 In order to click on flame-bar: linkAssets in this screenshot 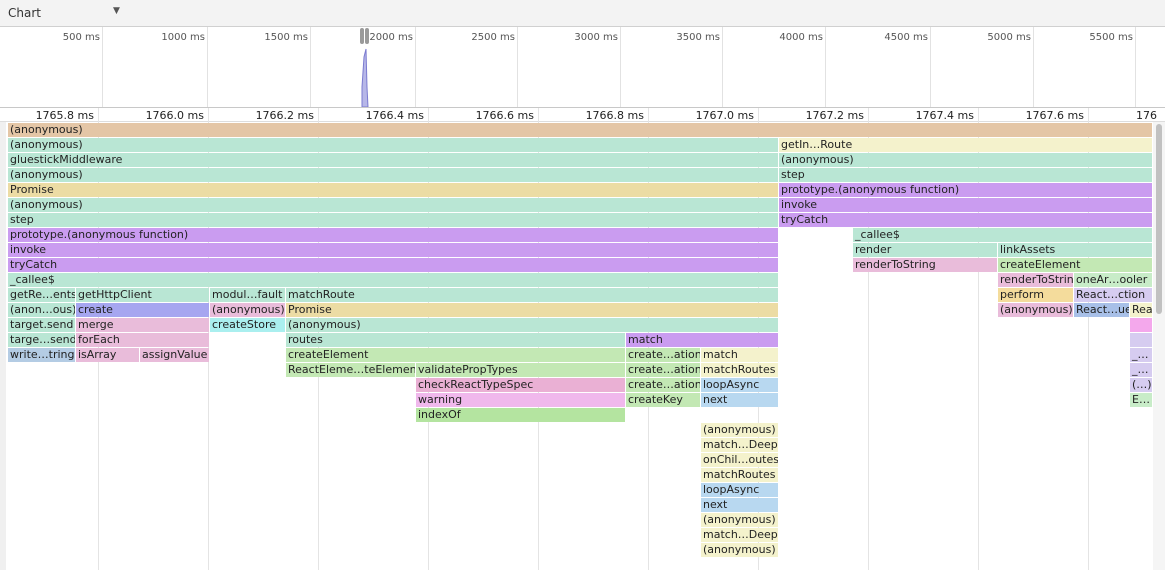, I will do `click(1075, 250)`.